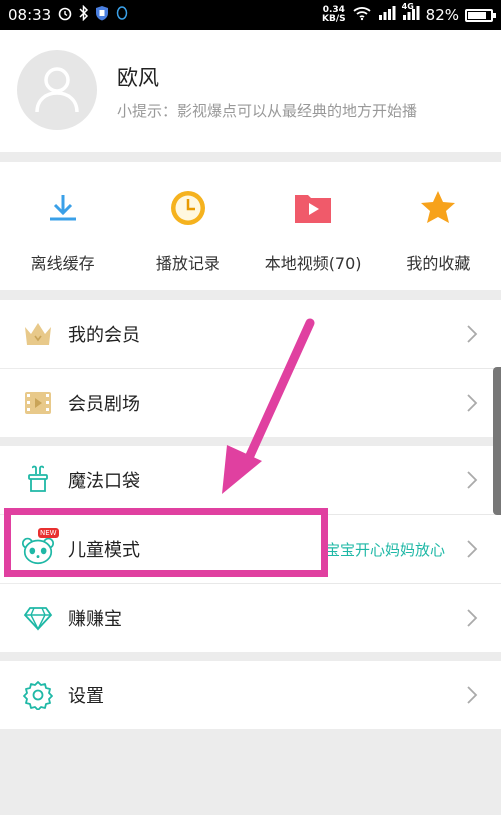 This screenshot has height=815, width=501. Describe the element at coordinates (387, 15) in the screenshot. I see `signal-icon` at that location.